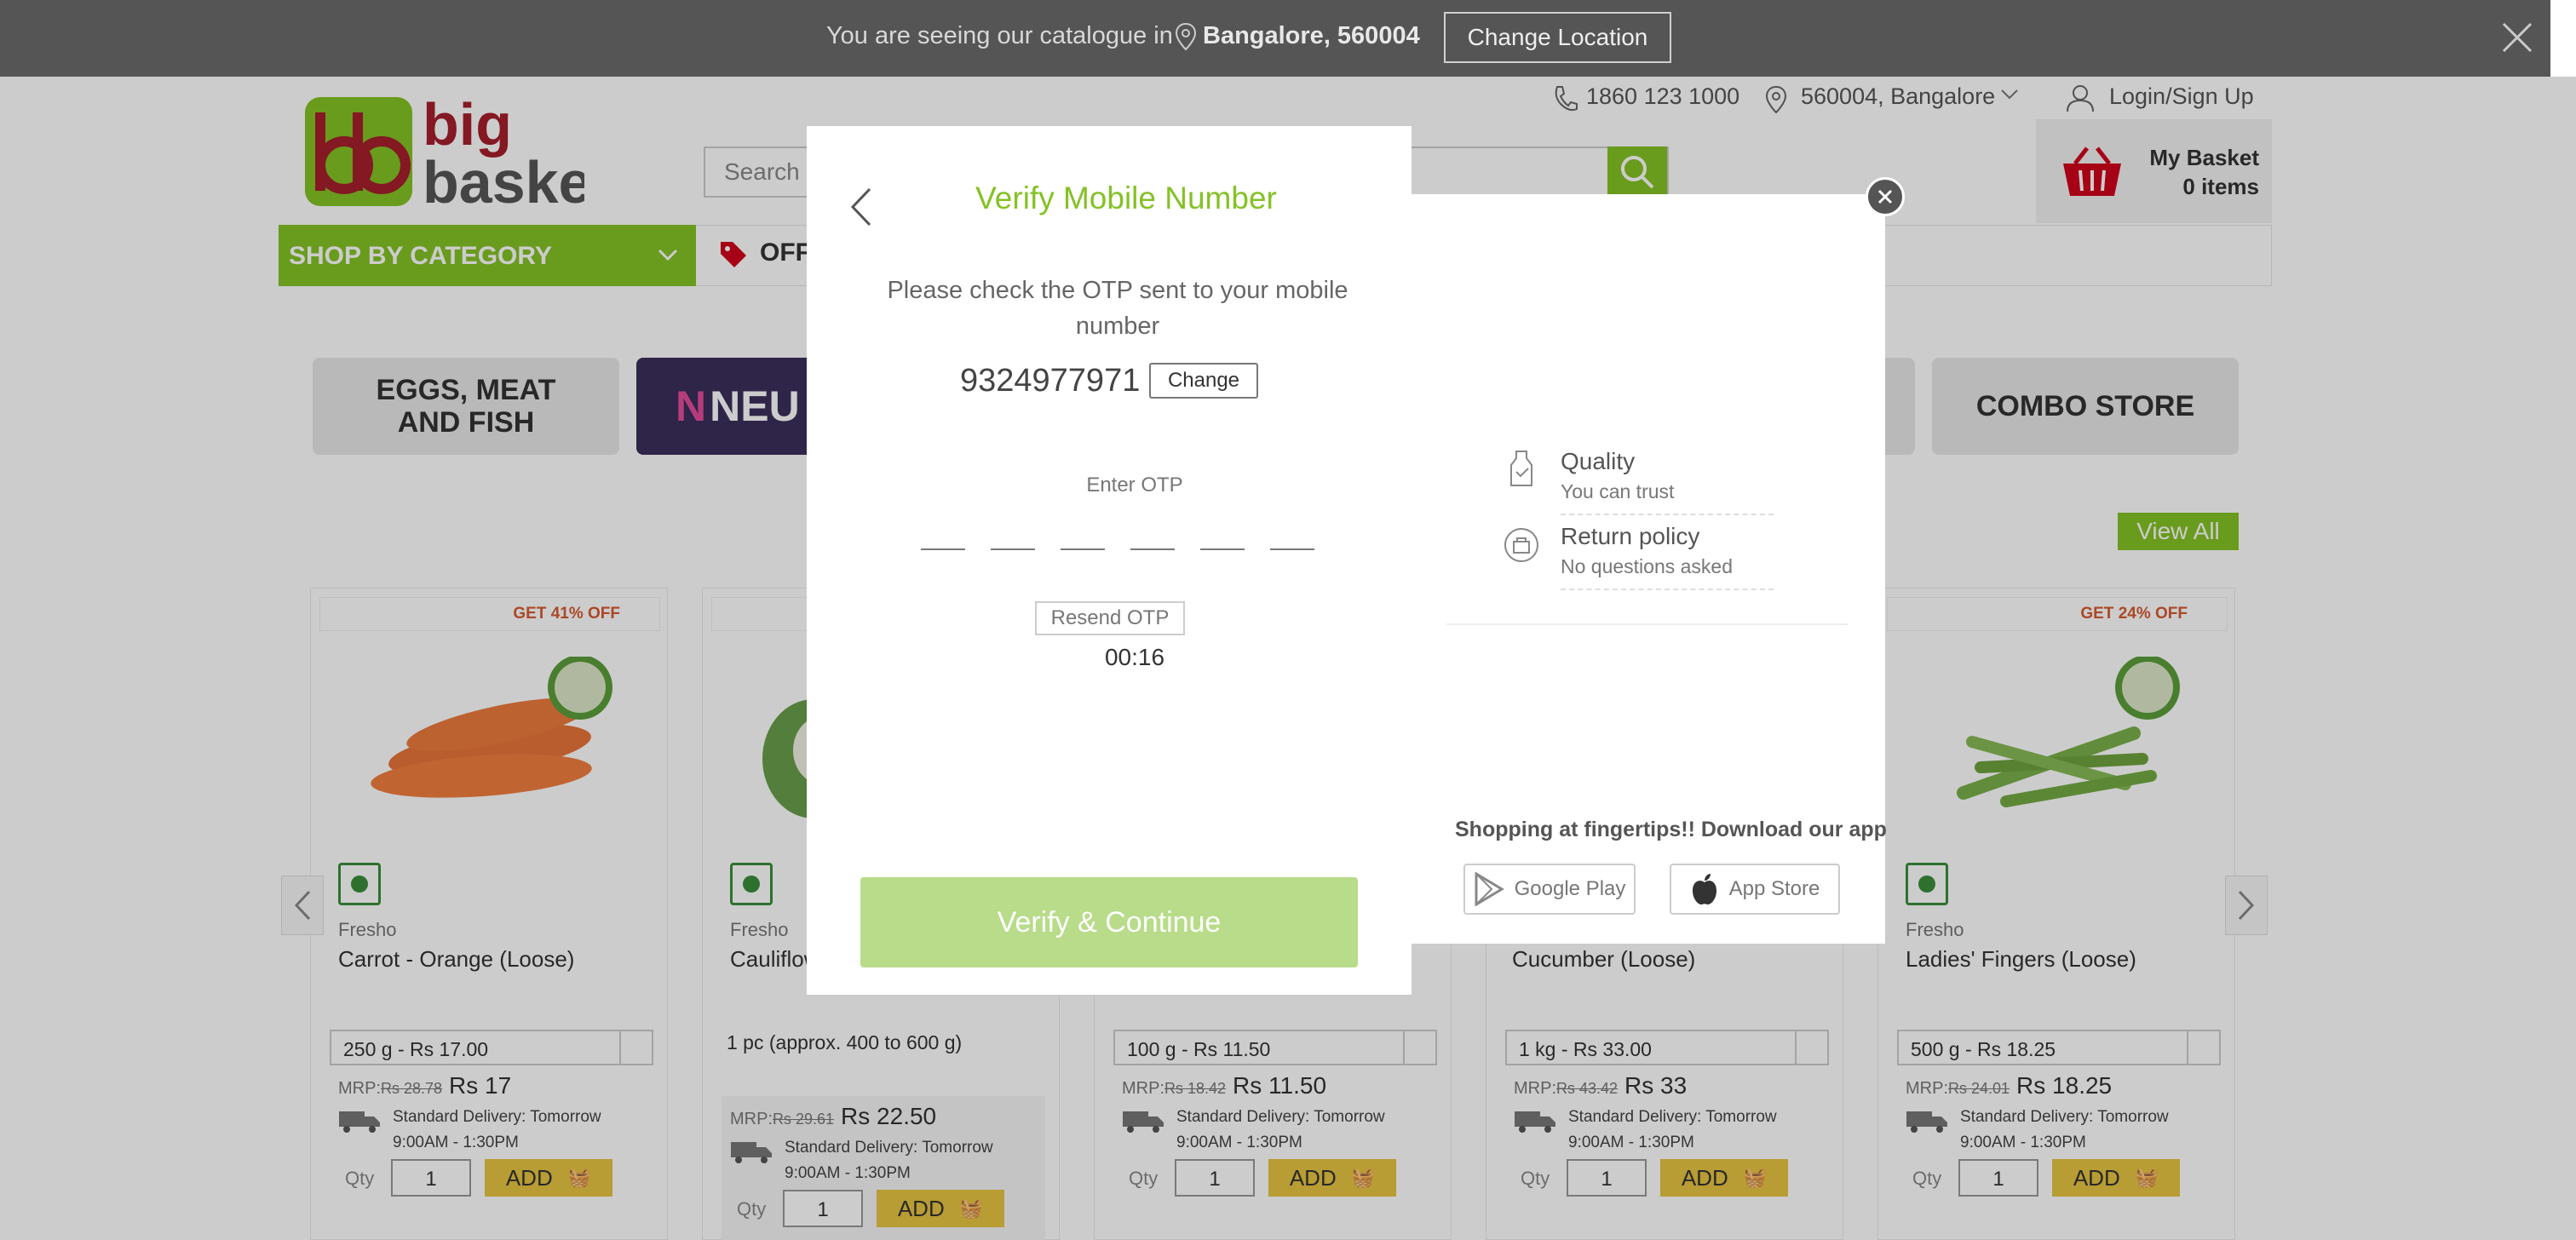 The image size is (2576, 1240). I want to click on google-play-icon, so click(1490, 889).